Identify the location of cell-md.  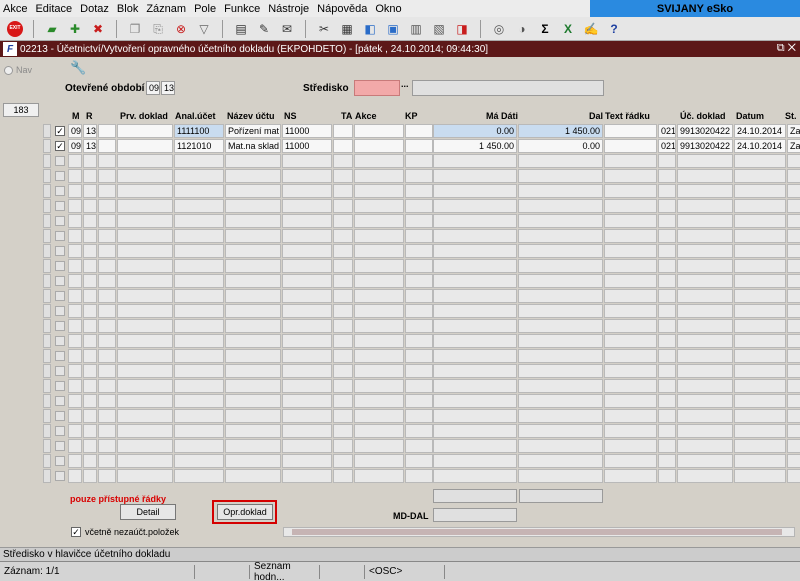
(475, 296).